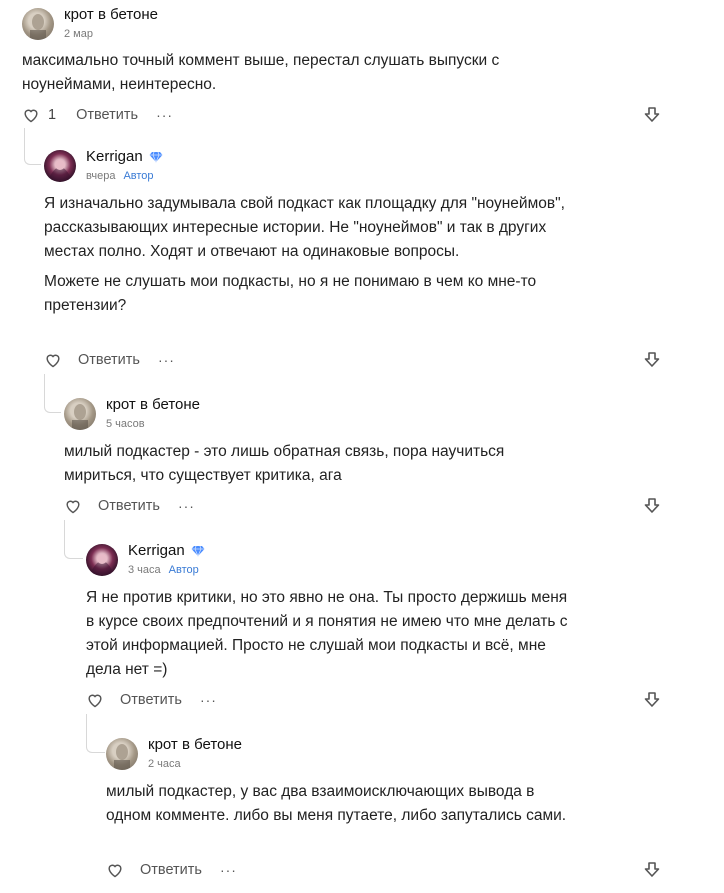 This screenshot has width=724, height=893. I want to click on timestamp: 3 часа, so click(144, 570).